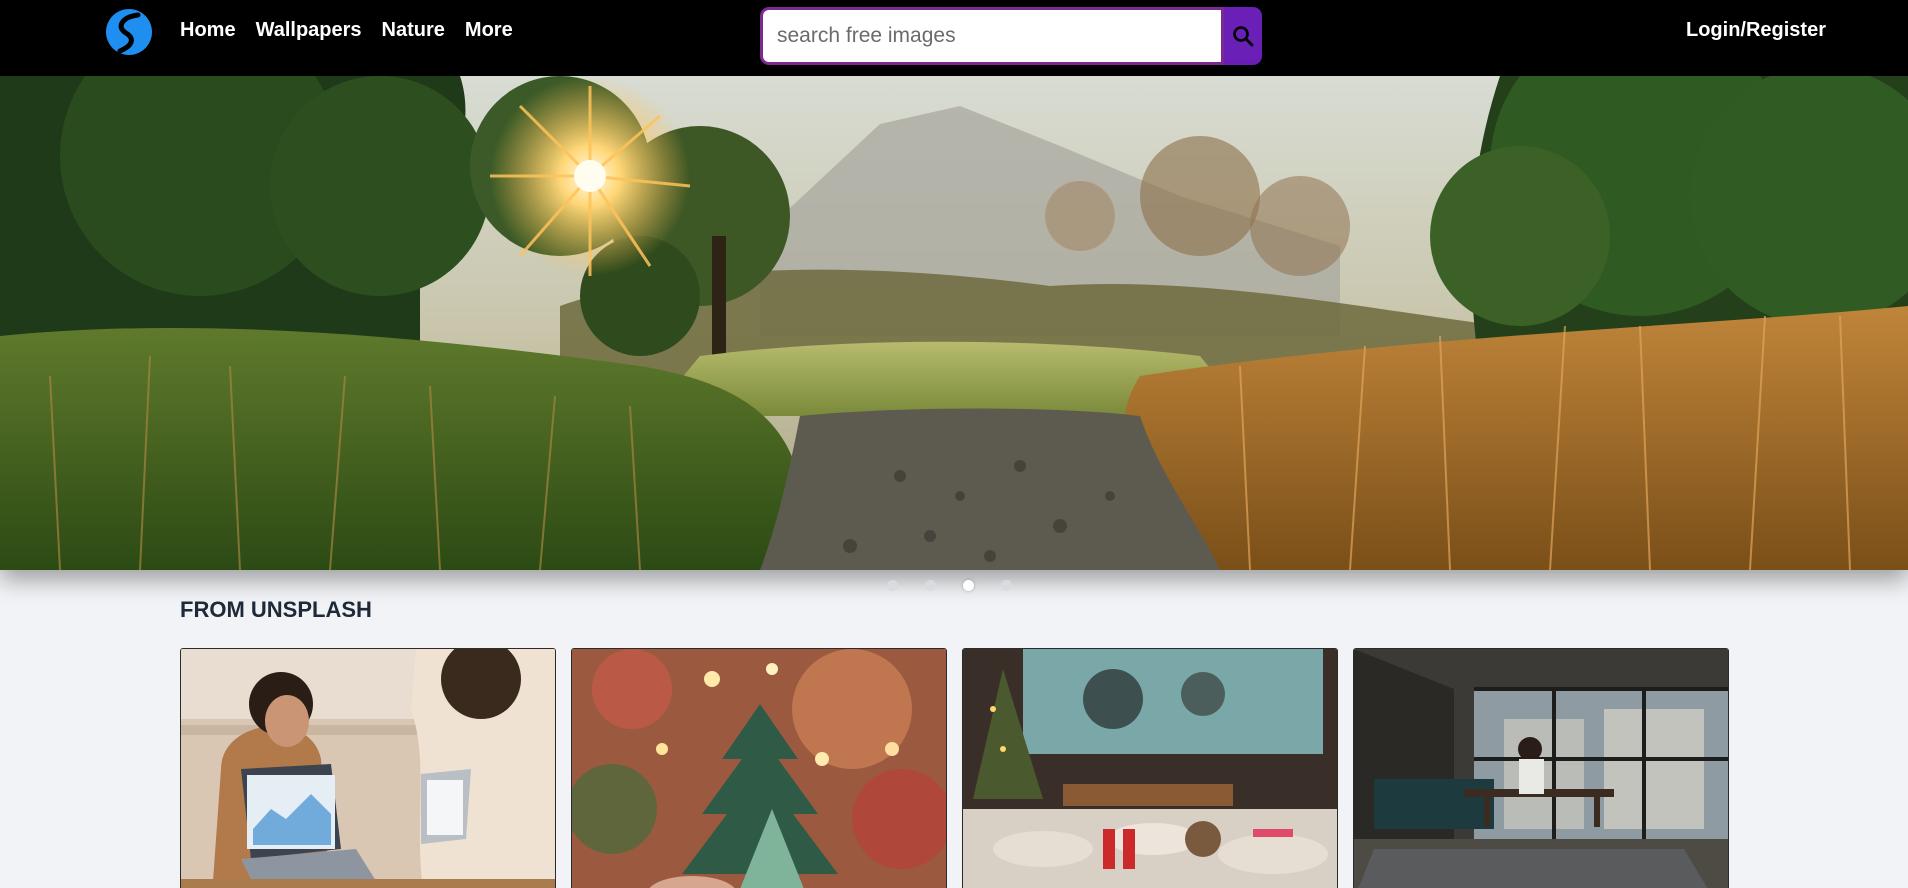  I want to click on main-nav: Home Wallpapers Nature More, so click(346, 30).